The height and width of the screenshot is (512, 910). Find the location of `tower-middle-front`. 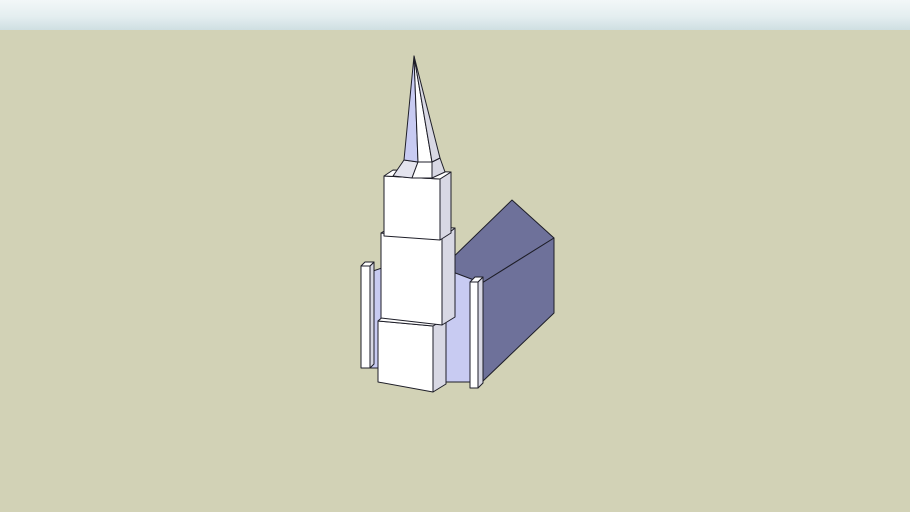

tower-middle-front is located at coordinates (411, 279).